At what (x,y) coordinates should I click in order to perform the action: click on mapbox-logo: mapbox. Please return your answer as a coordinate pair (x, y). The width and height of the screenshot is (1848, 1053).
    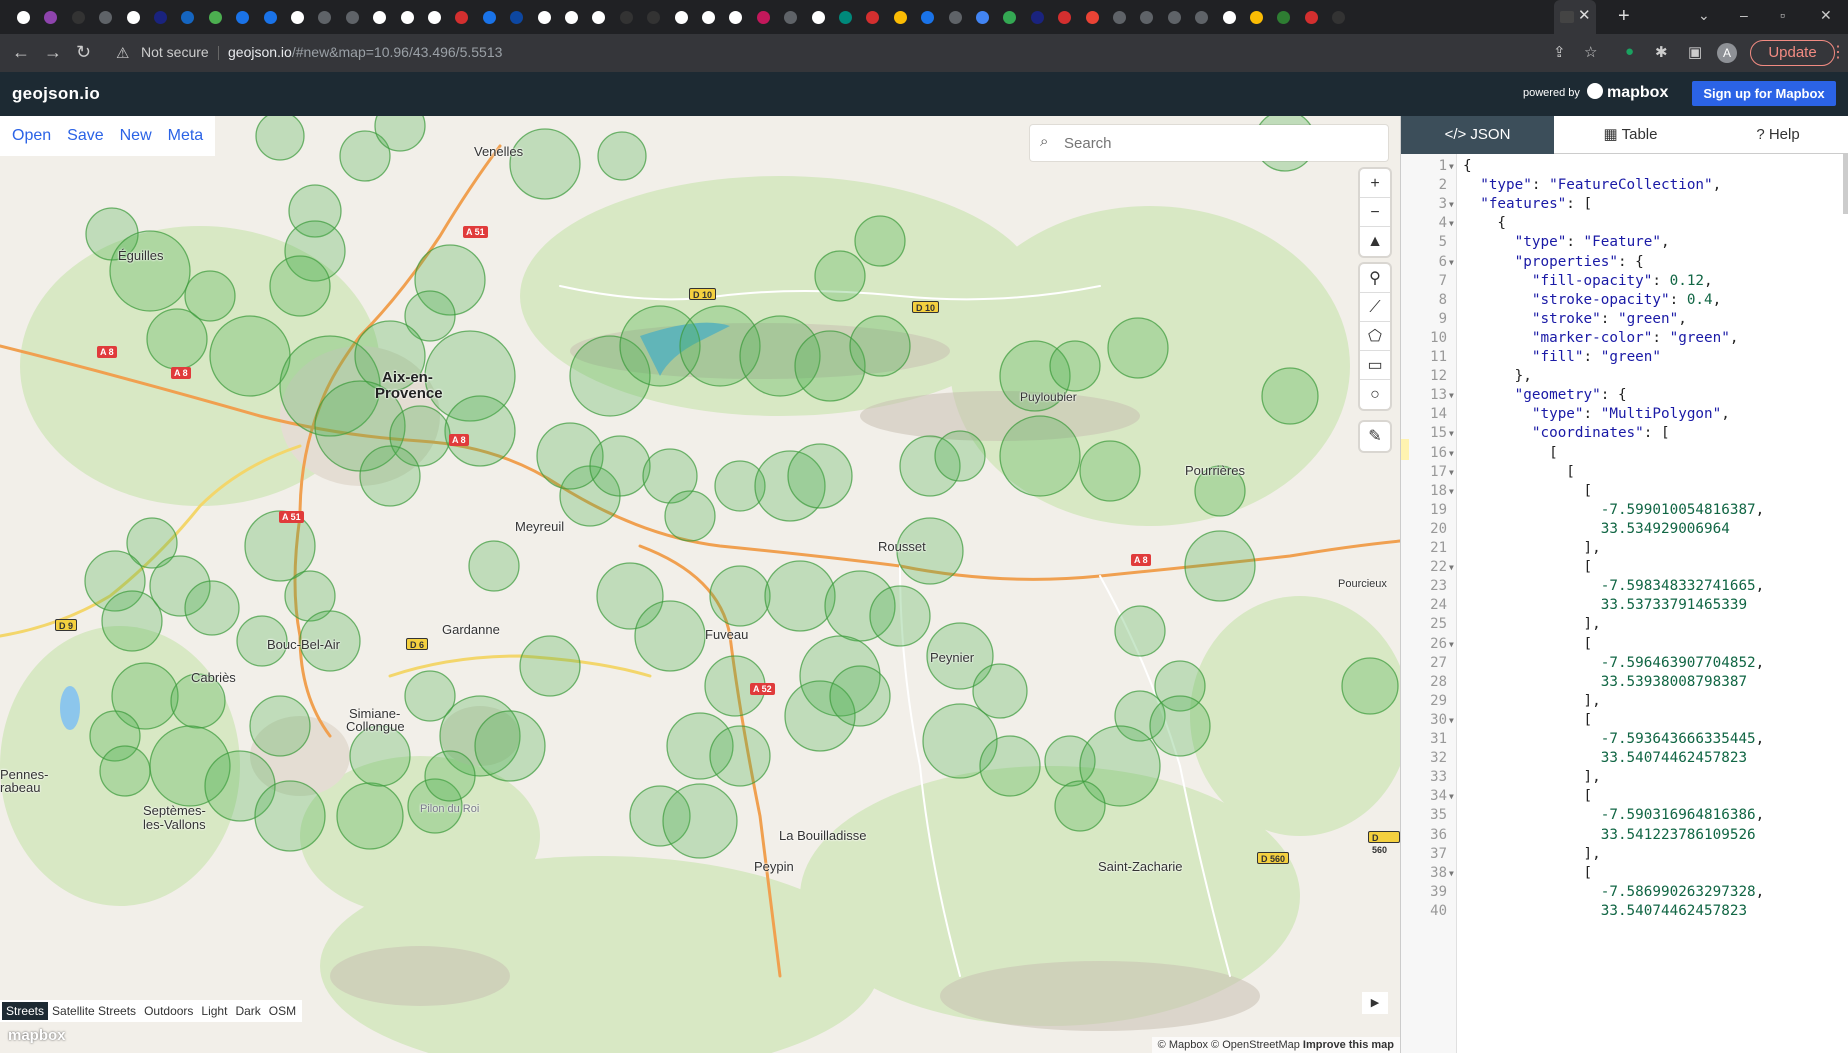
    Looking at the image, I should click on (1627, 92).